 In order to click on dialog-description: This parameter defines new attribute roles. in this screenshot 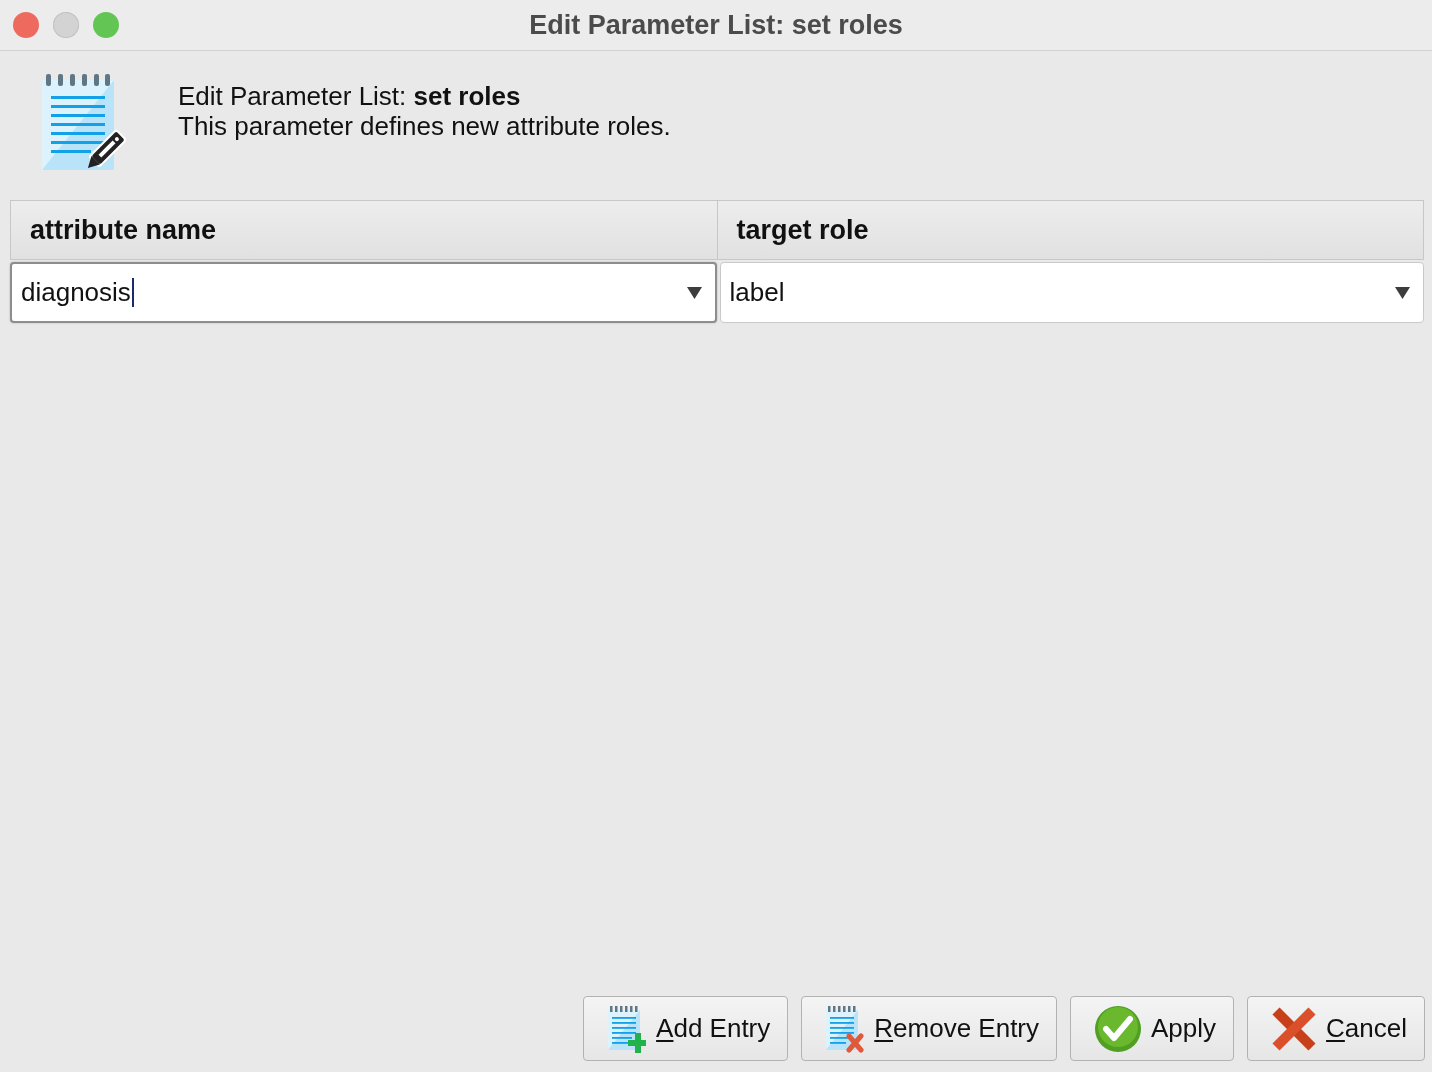, I will do `click(424, 126)`.